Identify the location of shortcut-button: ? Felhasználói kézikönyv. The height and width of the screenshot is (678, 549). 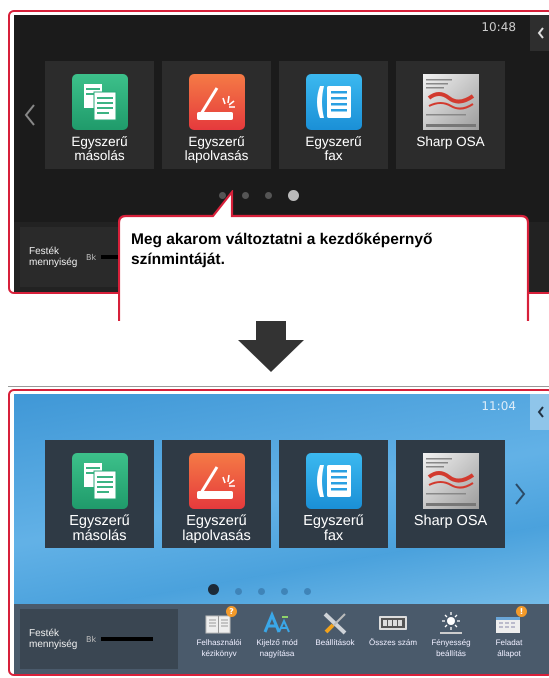
(219, 639).